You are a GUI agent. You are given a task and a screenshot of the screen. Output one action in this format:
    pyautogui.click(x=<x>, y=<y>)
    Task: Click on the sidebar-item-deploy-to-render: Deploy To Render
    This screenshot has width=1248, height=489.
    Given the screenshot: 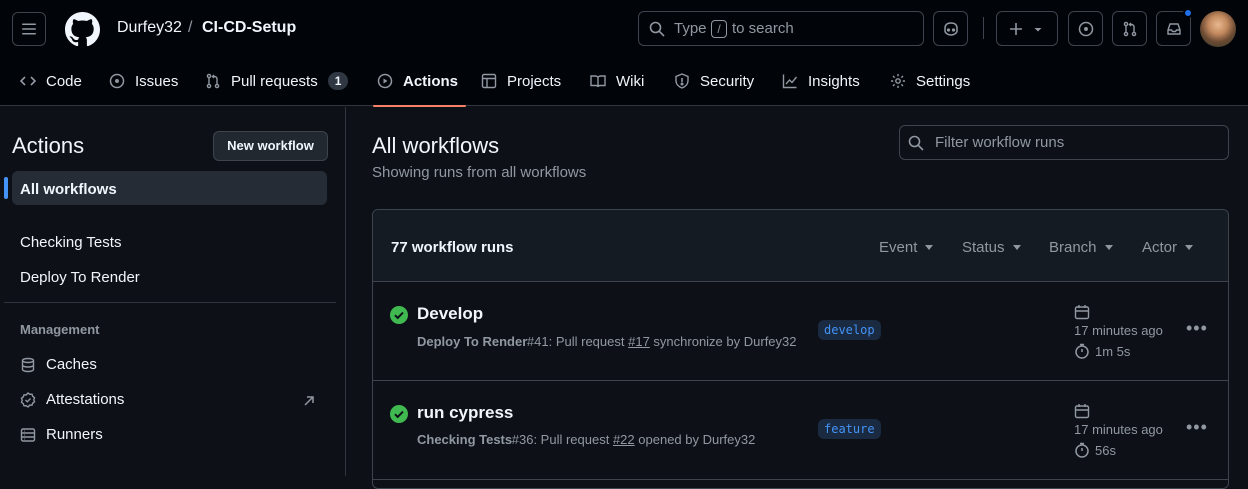 What is the action you would take?
    pyautogui.click(x=80, y=277)
    